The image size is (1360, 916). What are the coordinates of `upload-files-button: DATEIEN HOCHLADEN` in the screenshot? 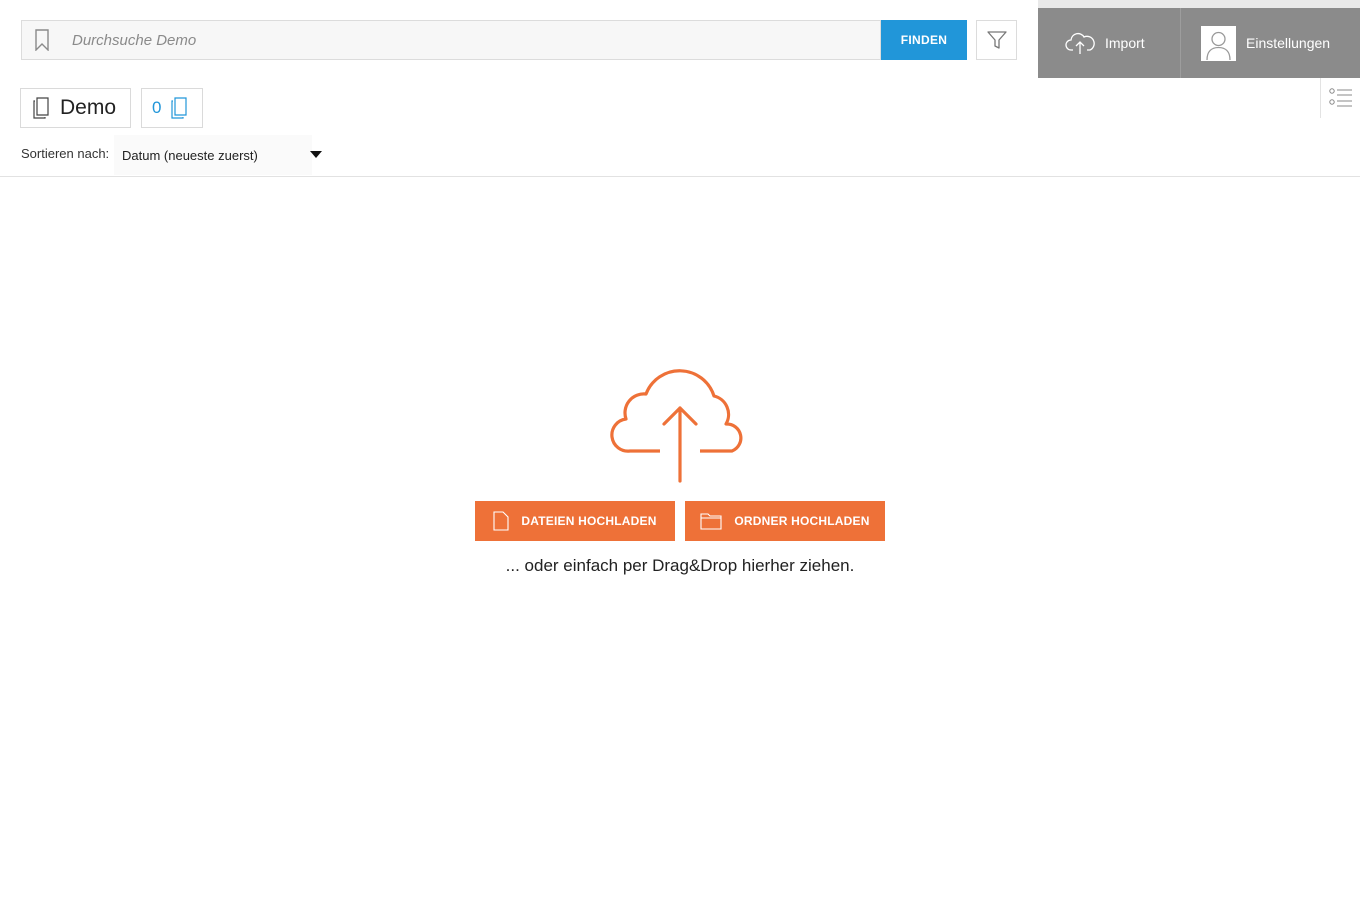 It's located at (575, 521).